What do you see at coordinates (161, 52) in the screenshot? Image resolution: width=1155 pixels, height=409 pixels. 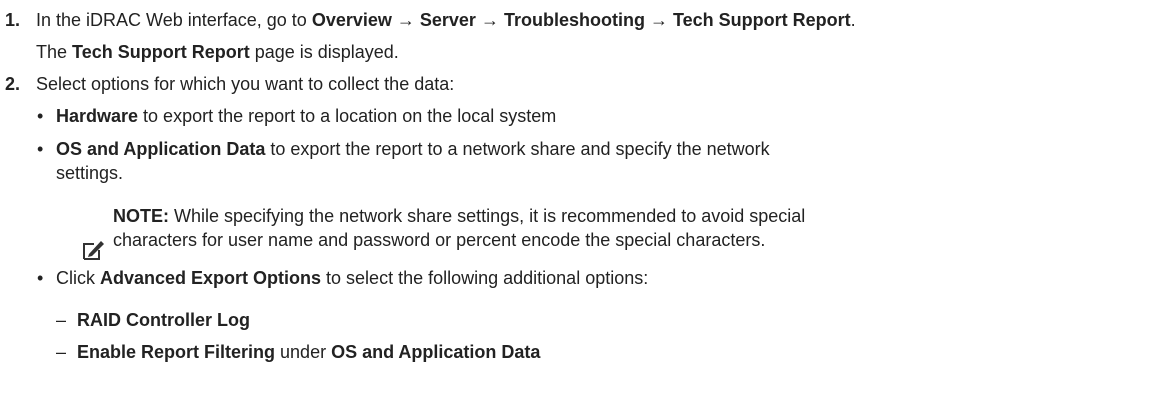 I see `tech-support-report-label: Tech Support Report` at bounding box center [161, 52].